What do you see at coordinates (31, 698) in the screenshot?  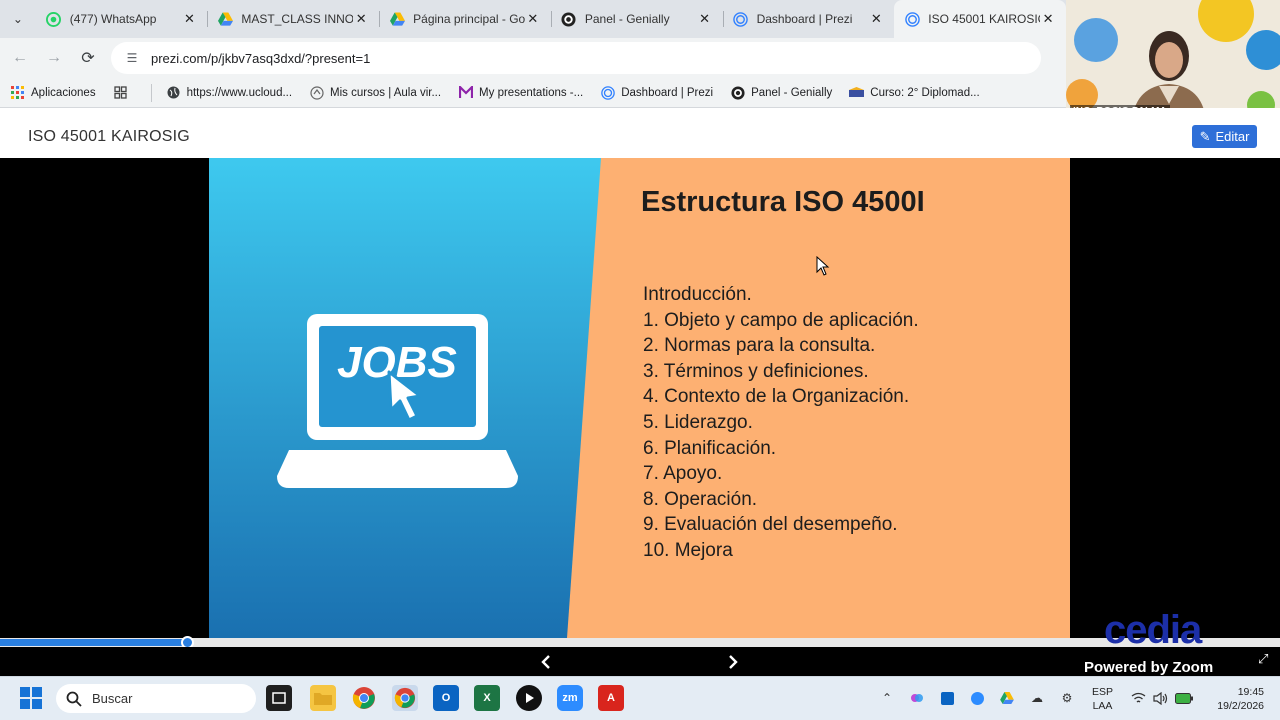 I see `windows-start-icon` at bounding box center [31, 698].